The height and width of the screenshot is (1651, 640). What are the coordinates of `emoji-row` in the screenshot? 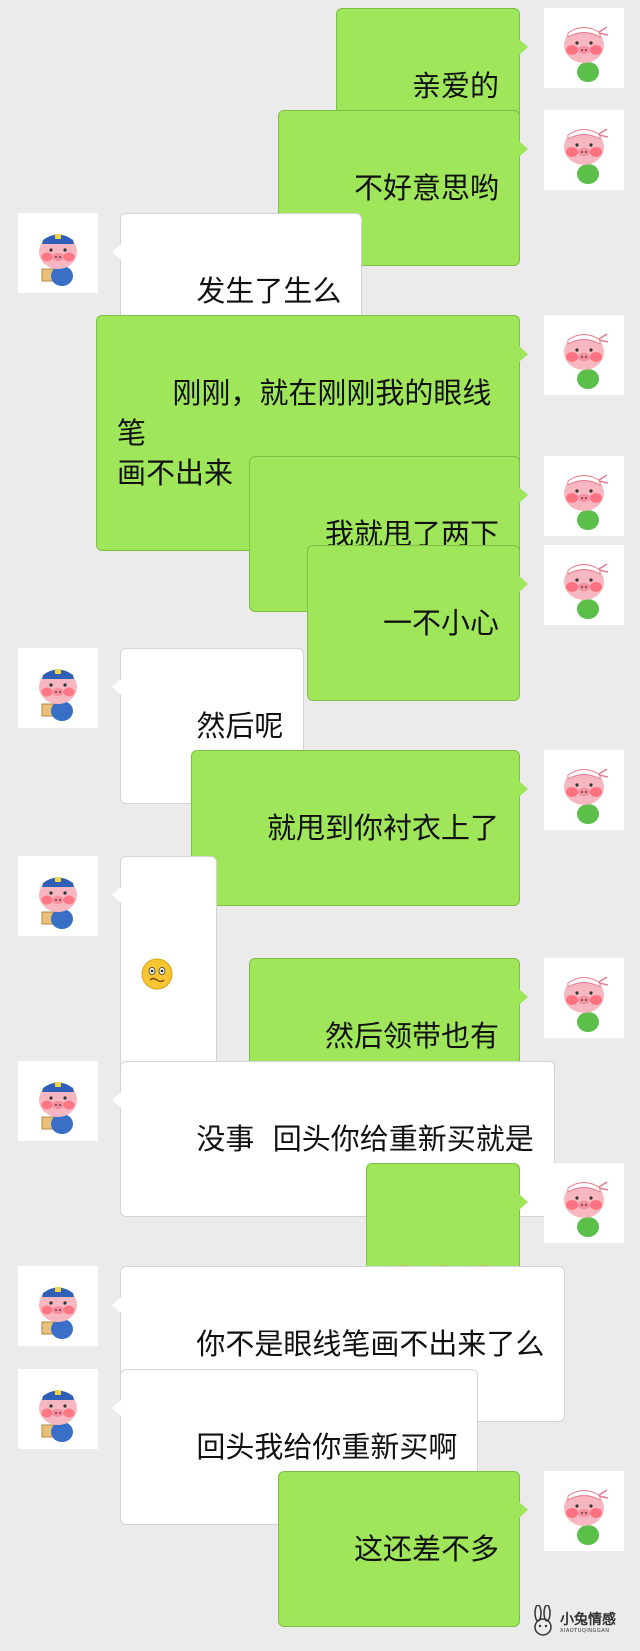 It's located at (168, 974).